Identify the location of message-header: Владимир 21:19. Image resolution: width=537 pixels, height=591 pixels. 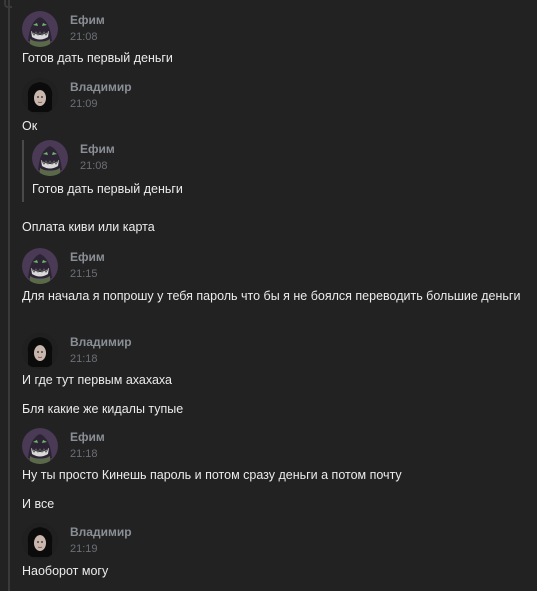
(77, 541).